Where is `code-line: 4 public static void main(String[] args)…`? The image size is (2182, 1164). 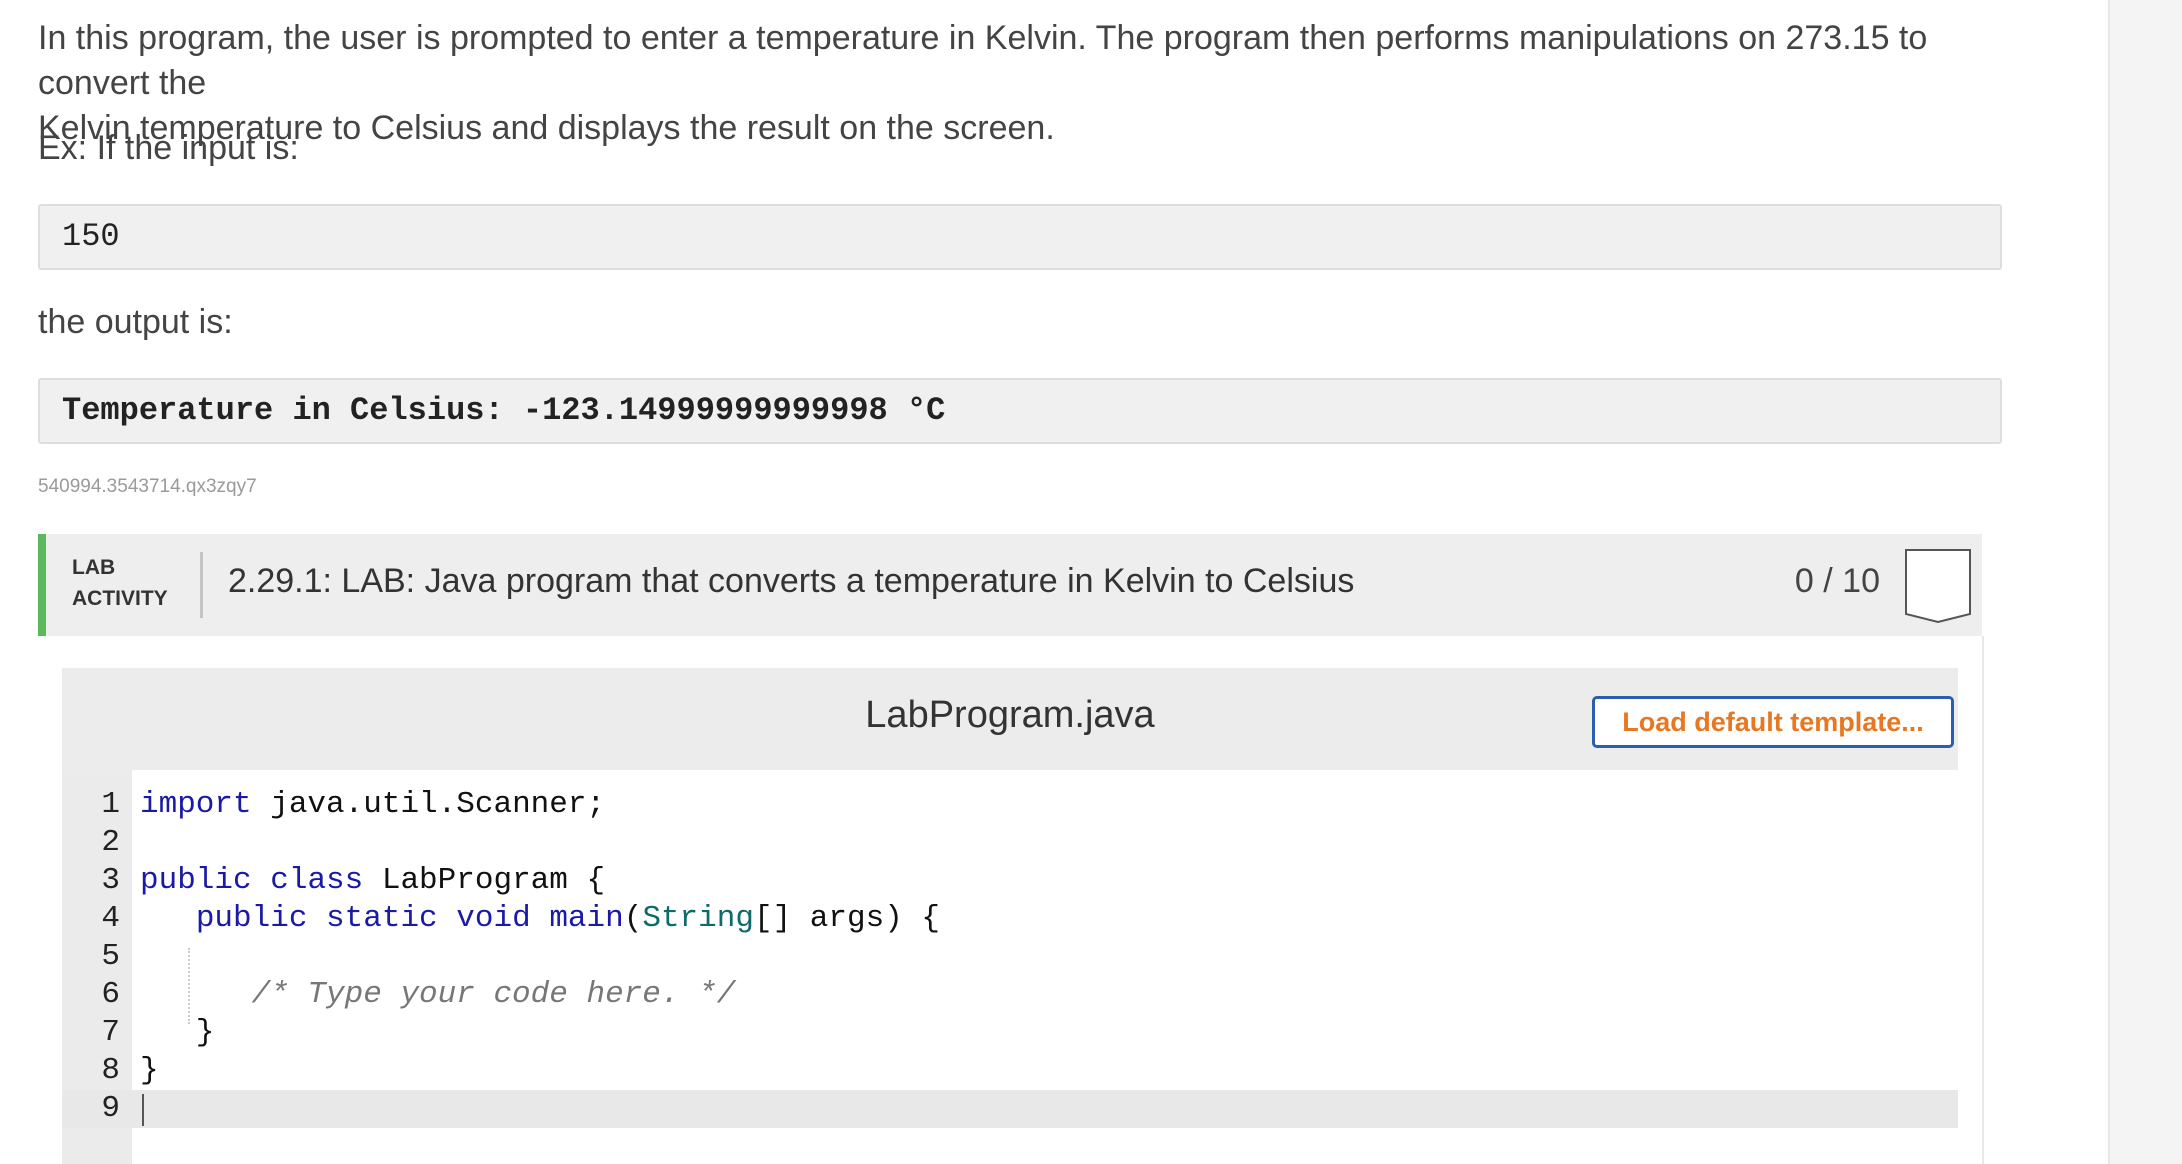
code-line: 4 public static void main(String[] args)… is located at coordinates (1010, 919).